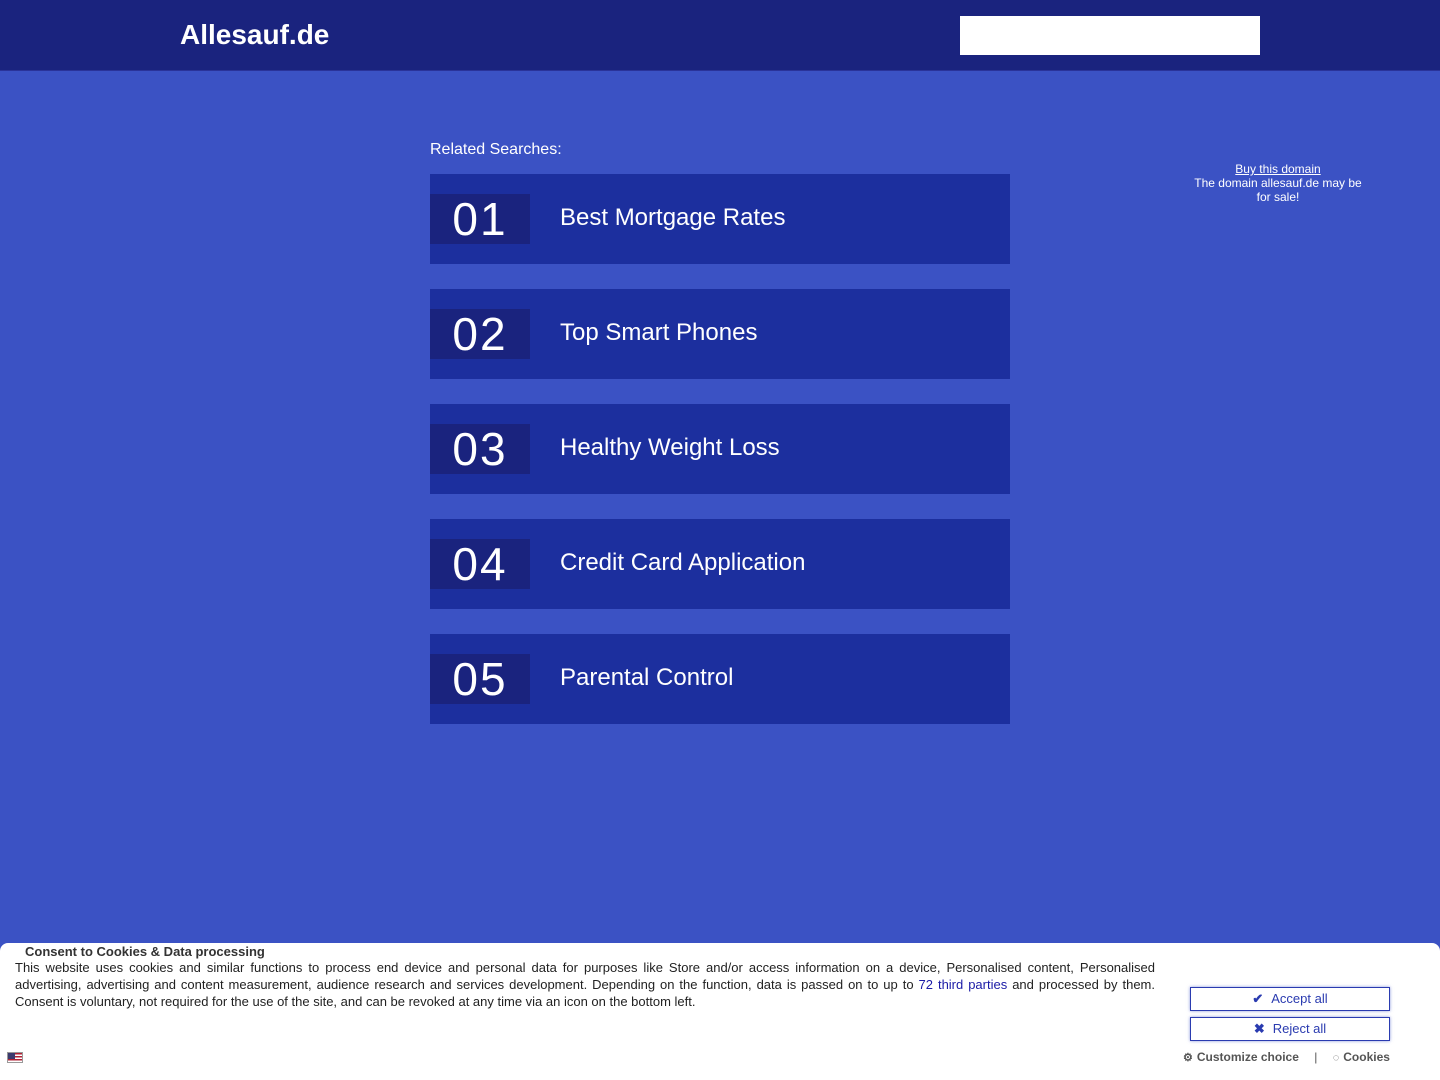 The width and height of the screenshot is (1440, 1080). What do you see at coordinates (1188, 1058) in the screenshot?
I see `gear-icon: ⚙` at bounding box center [1188, 1058].